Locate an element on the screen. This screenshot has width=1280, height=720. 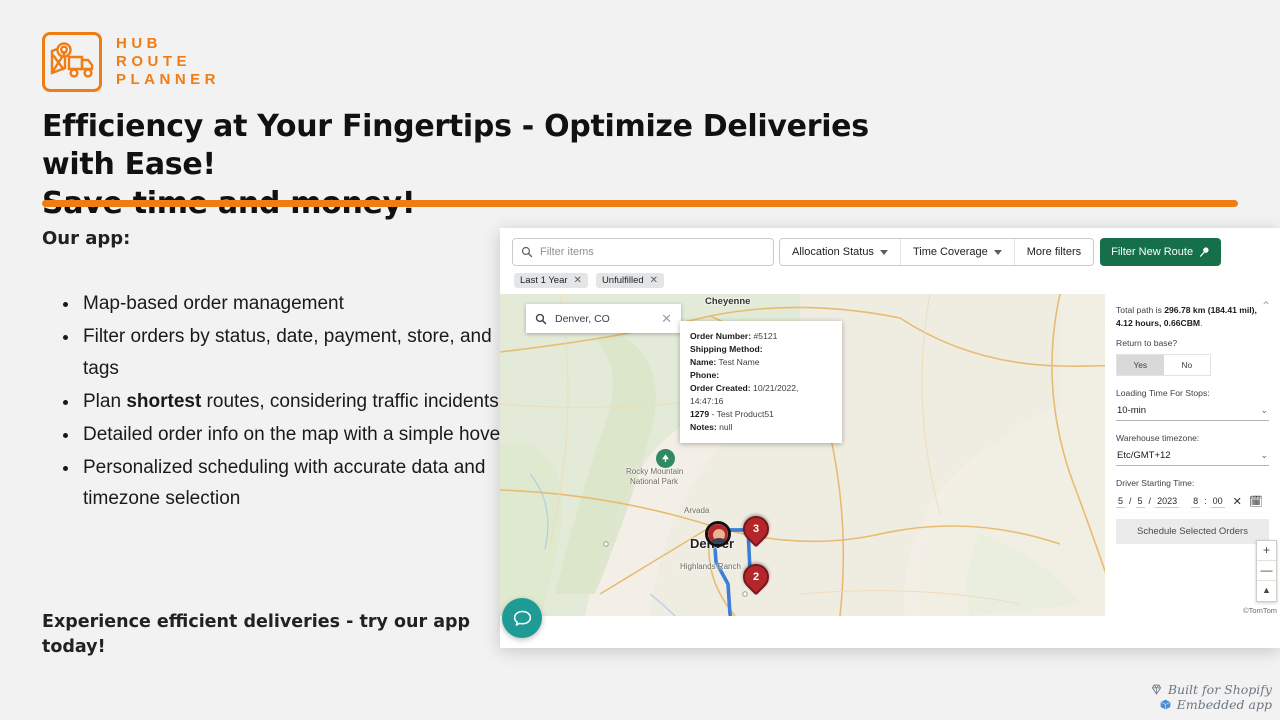
driver-start-datetime: 5/ 5/ 2023 8: 00 ✕ 🗓 is located at coordinates (1192, 501).